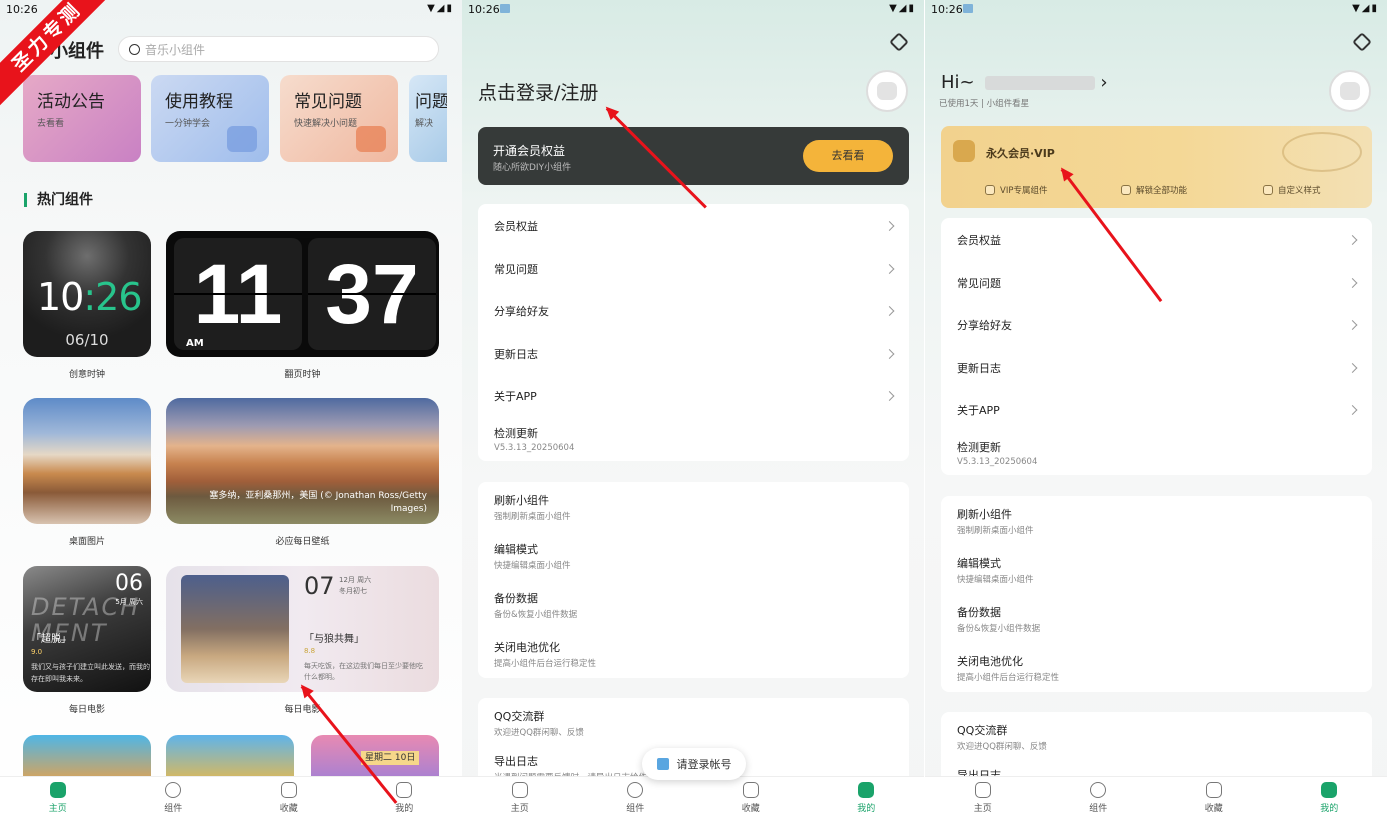 The width and height of the screenshot is (1387, 818). I want to click on widget-label: 必应每日壁纸, so click(302, 542).